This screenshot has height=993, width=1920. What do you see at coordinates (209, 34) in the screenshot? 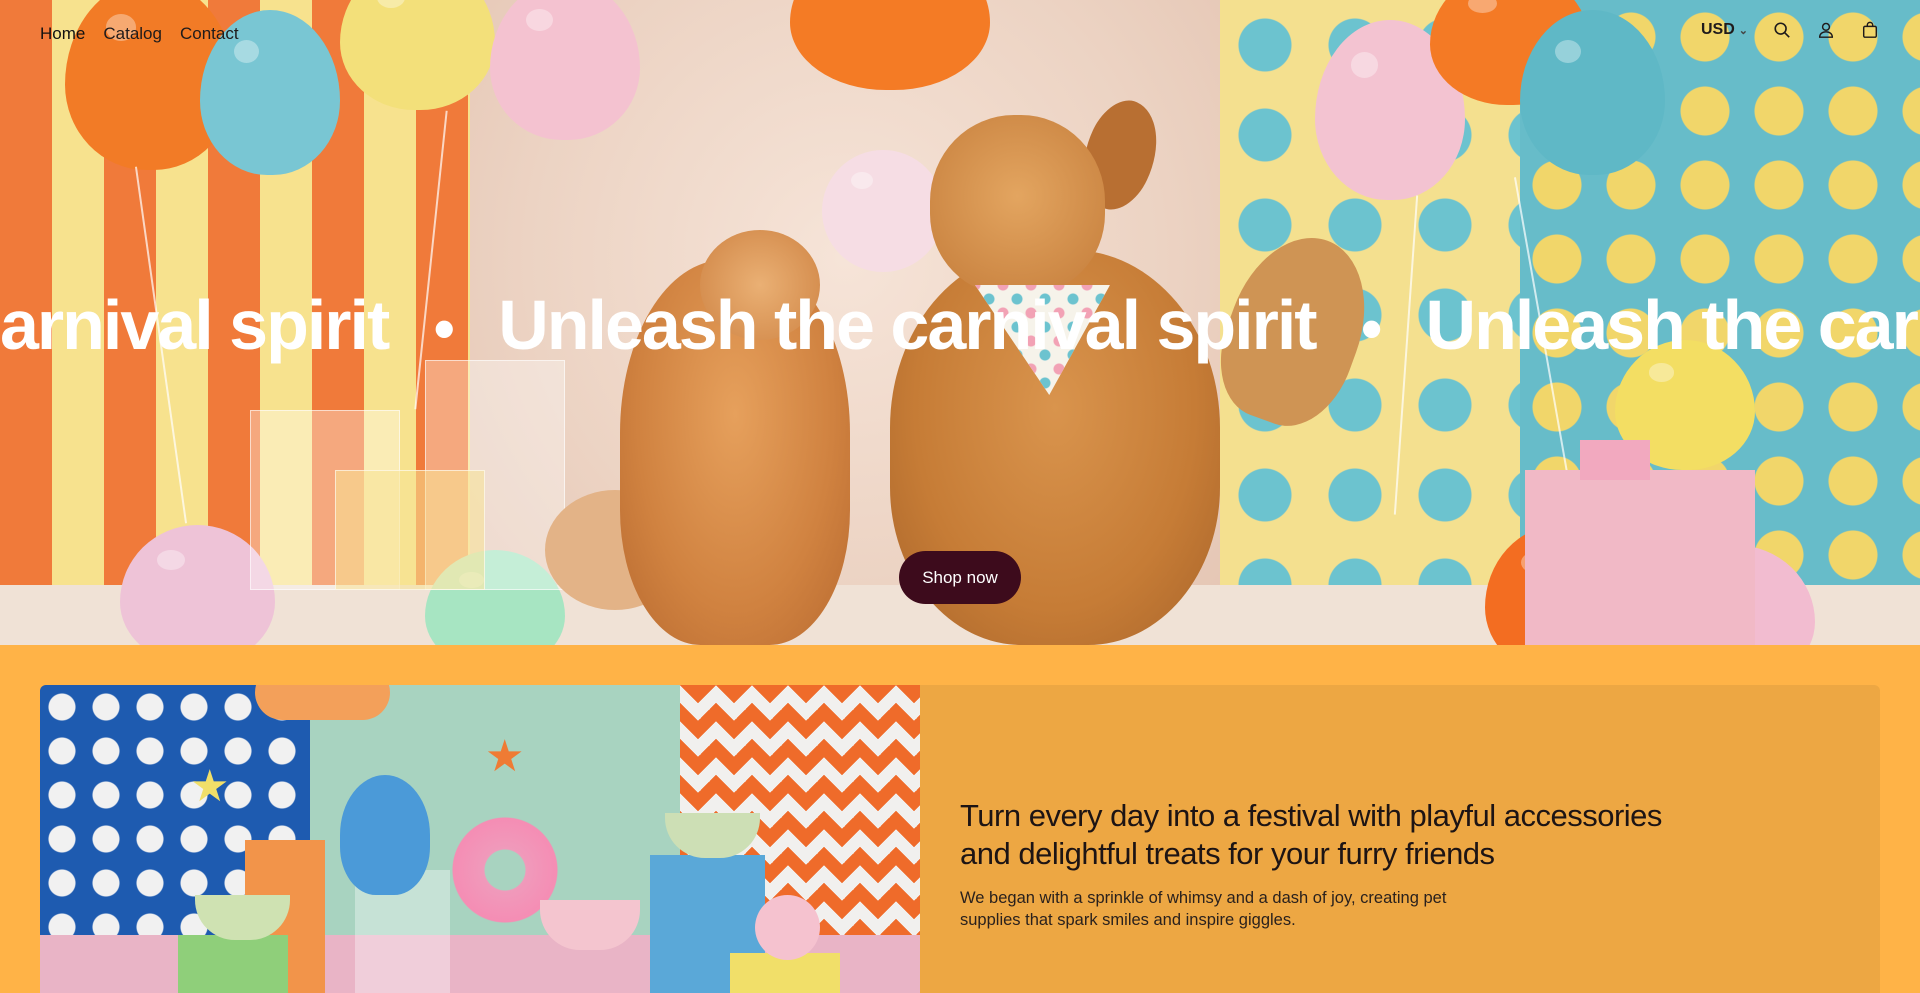
I see `nav-contact: Contact` at bounding box center [209, 34].